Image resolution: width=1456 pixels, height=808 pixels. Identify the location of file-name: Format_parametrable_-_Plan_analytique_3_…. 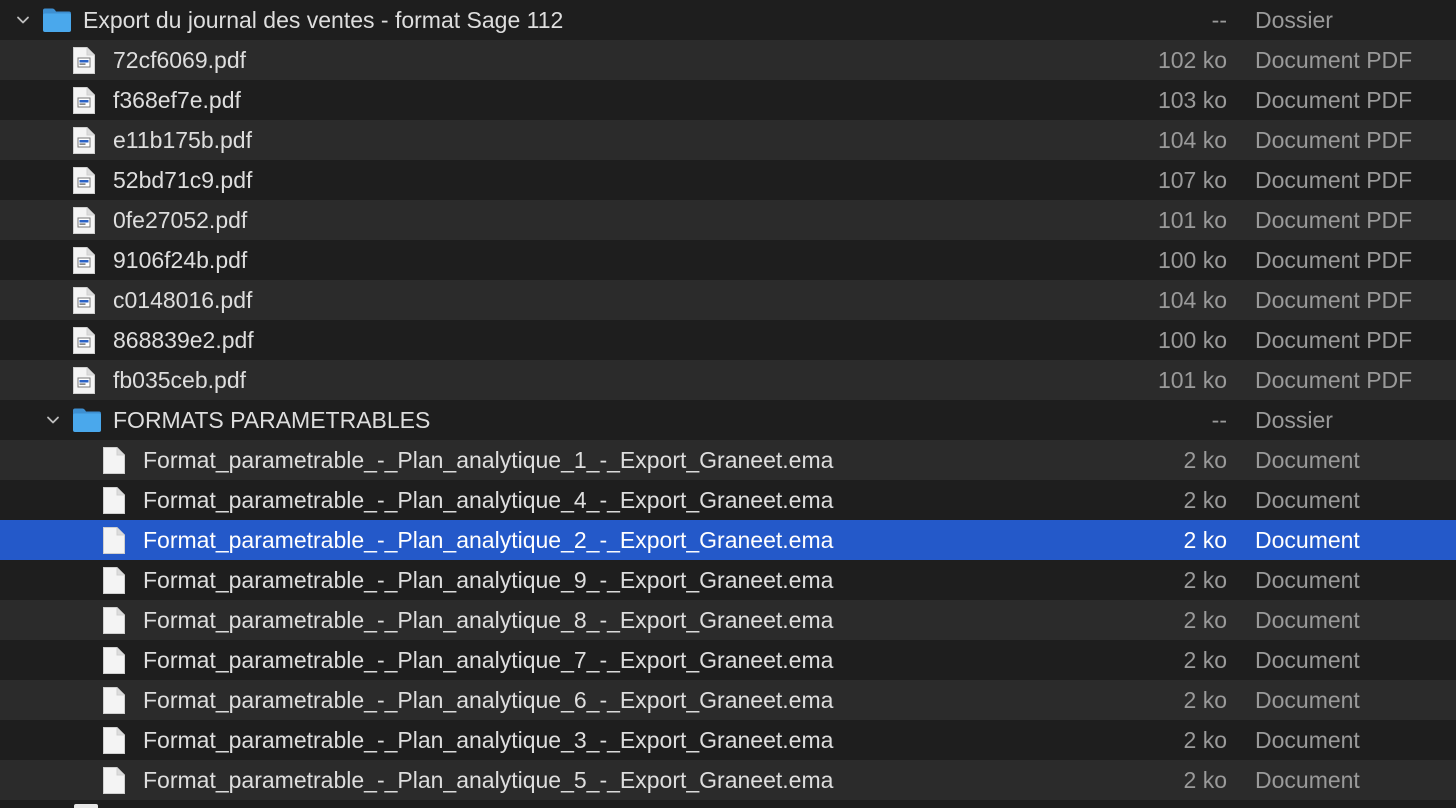
(488, 740).